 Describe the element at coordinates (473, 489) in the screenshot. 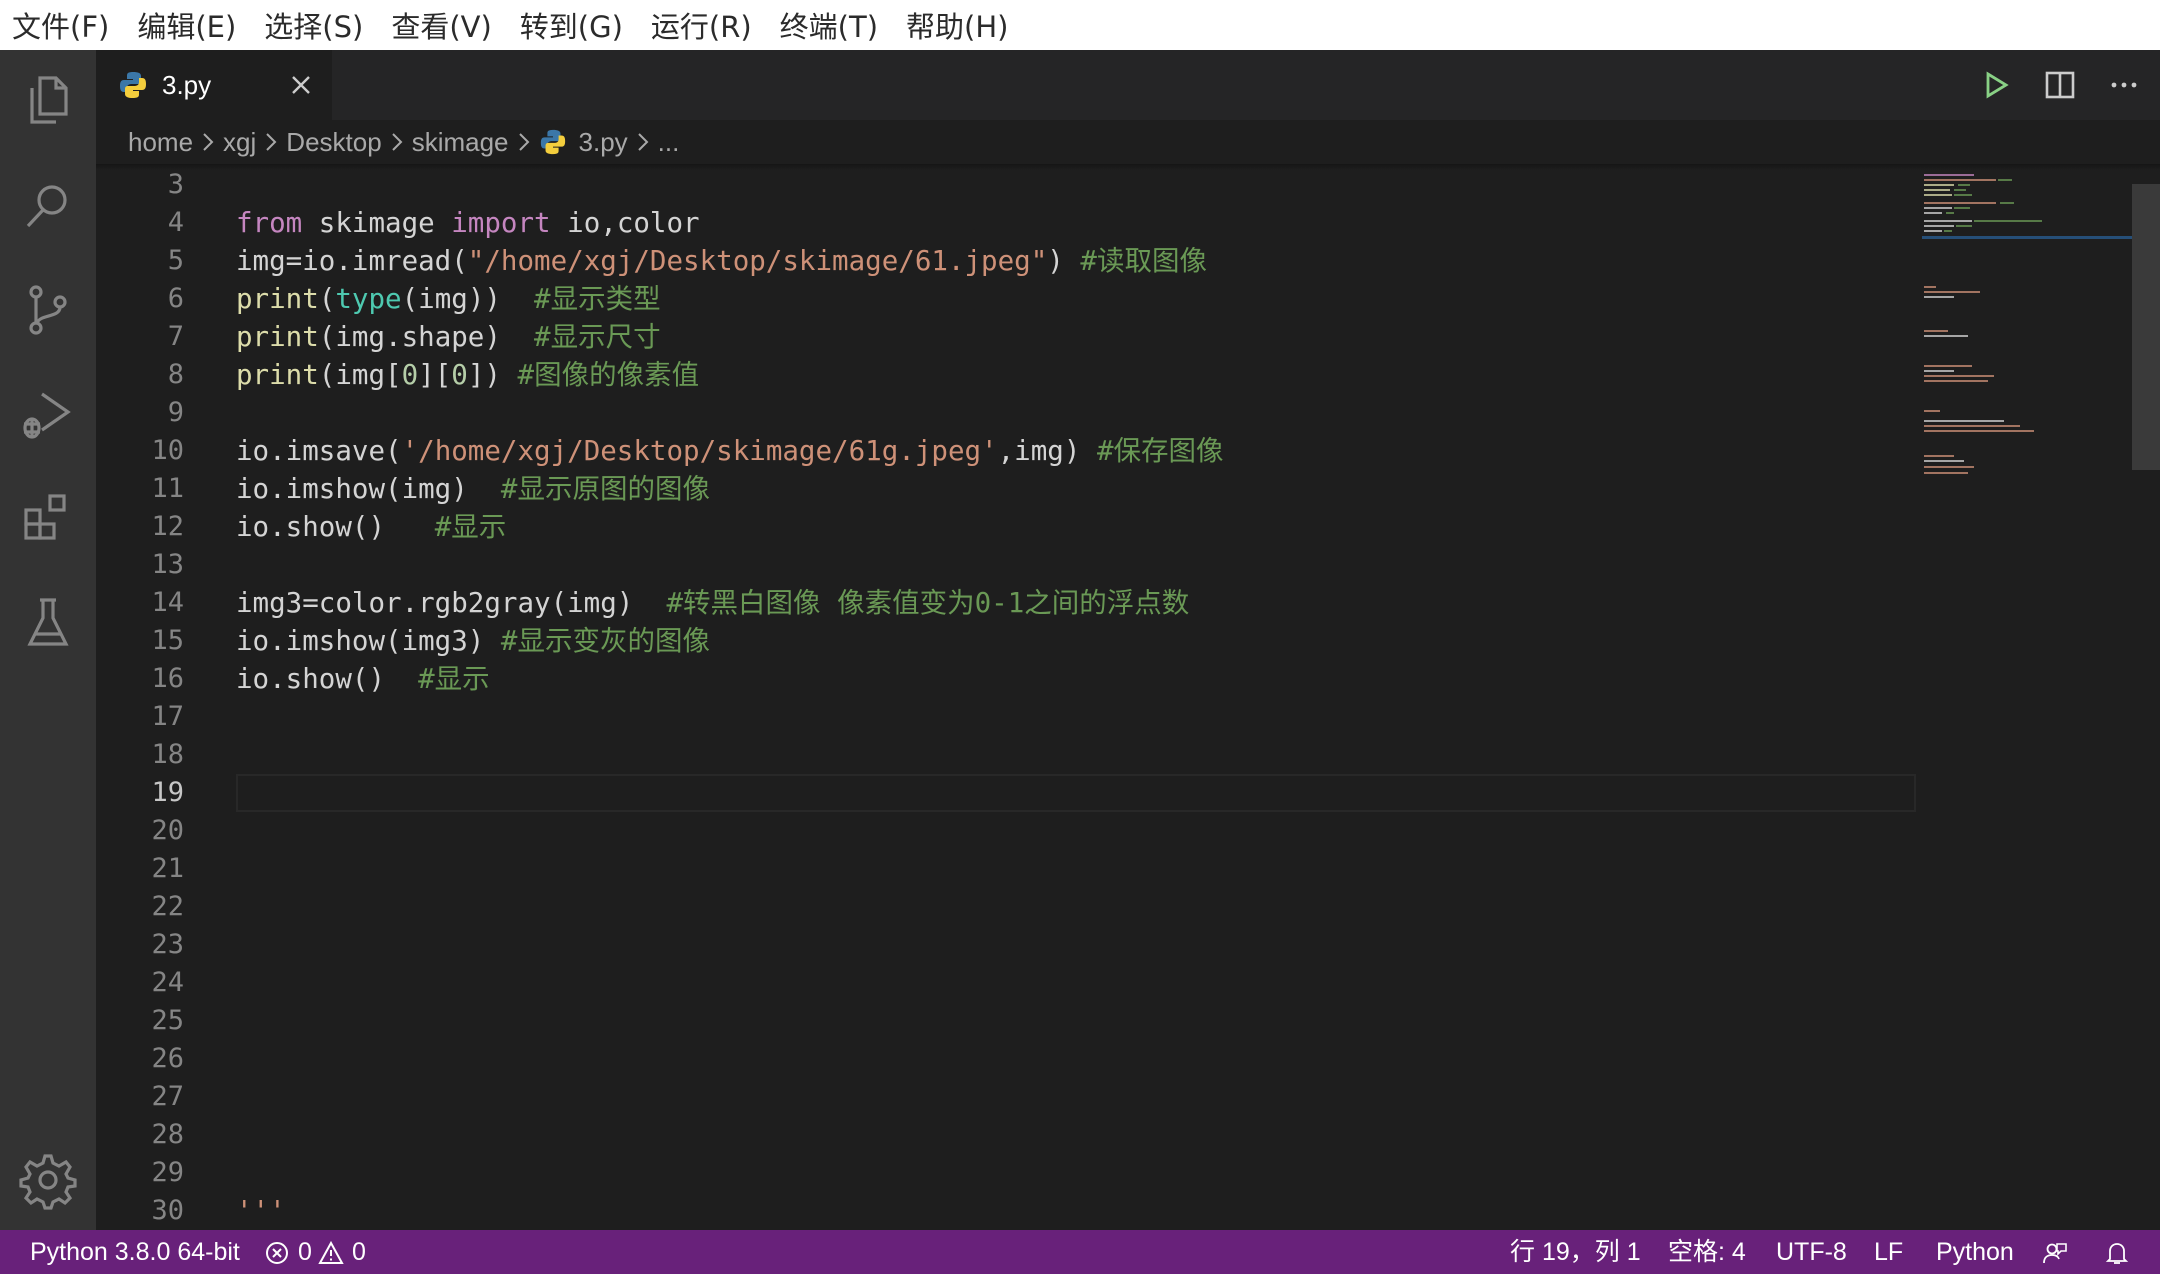

I see `code-line: io.imshow(img) #显示原图的图像` at that location.